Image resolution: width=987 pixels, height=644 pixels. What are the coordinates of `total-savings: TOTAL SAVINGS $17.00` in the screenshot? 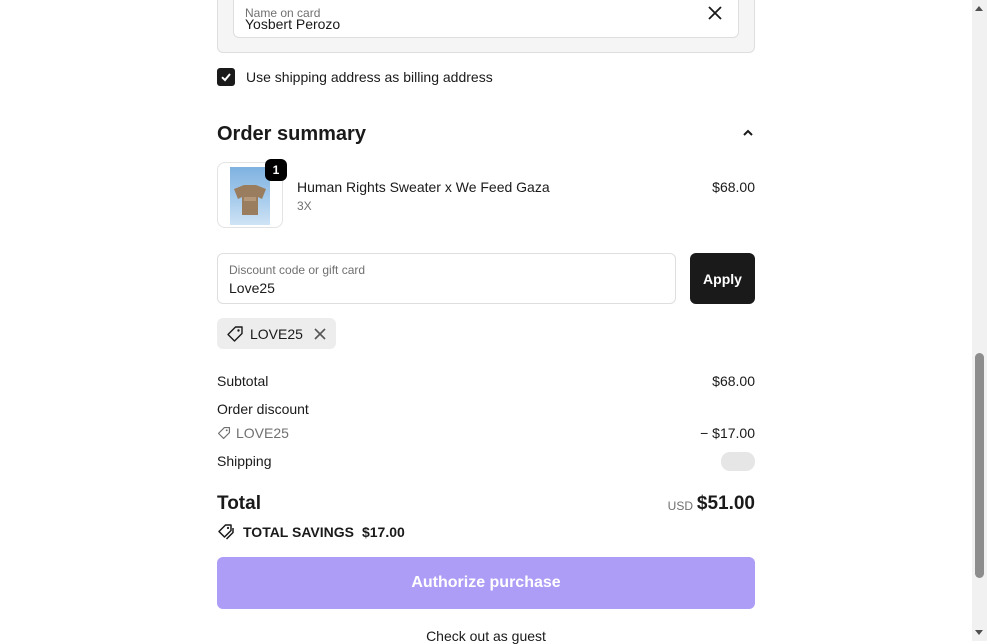 It's located at (311, 532).